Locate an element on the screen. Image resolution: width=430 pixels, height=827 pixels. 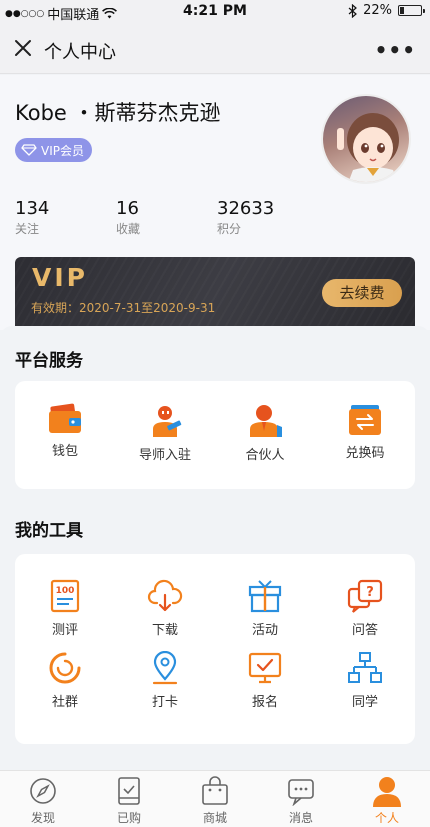
tab-profile: 个人 is located at coordinates (387, 799).